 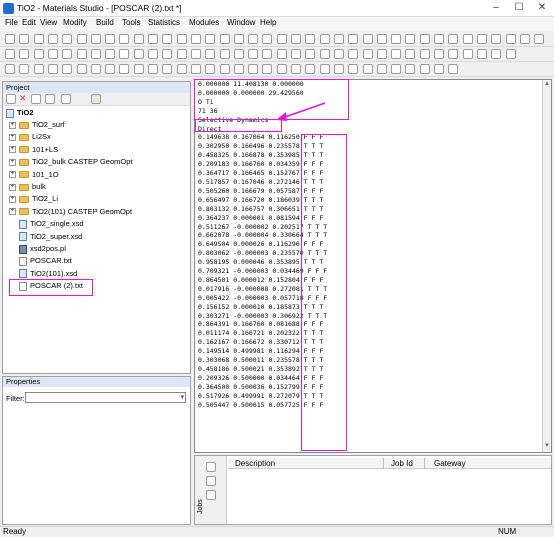 What do you see at coordinates (37, 125) in the screenshot?
I see `tree-item: + TiO2_surf` at bounding box center [37, 125].